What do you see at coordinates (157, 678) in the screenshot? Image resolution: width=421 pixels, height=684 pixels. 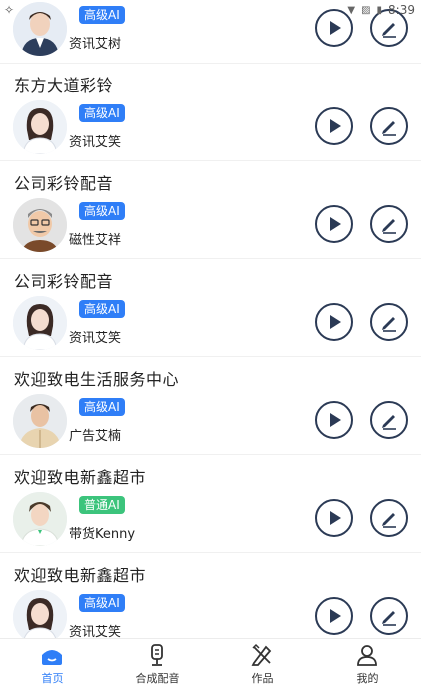 I see `tab-label: 合成配音` at bounding box center [157, 678].